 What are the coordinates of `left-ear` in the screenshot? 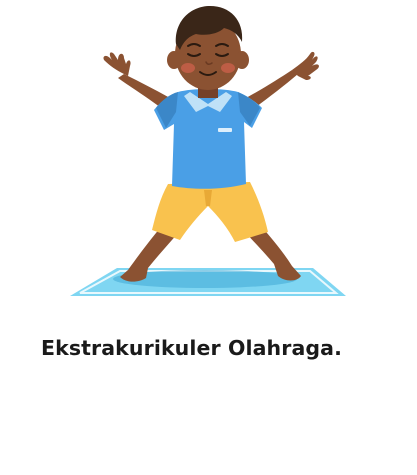 It's located at (174, 60).